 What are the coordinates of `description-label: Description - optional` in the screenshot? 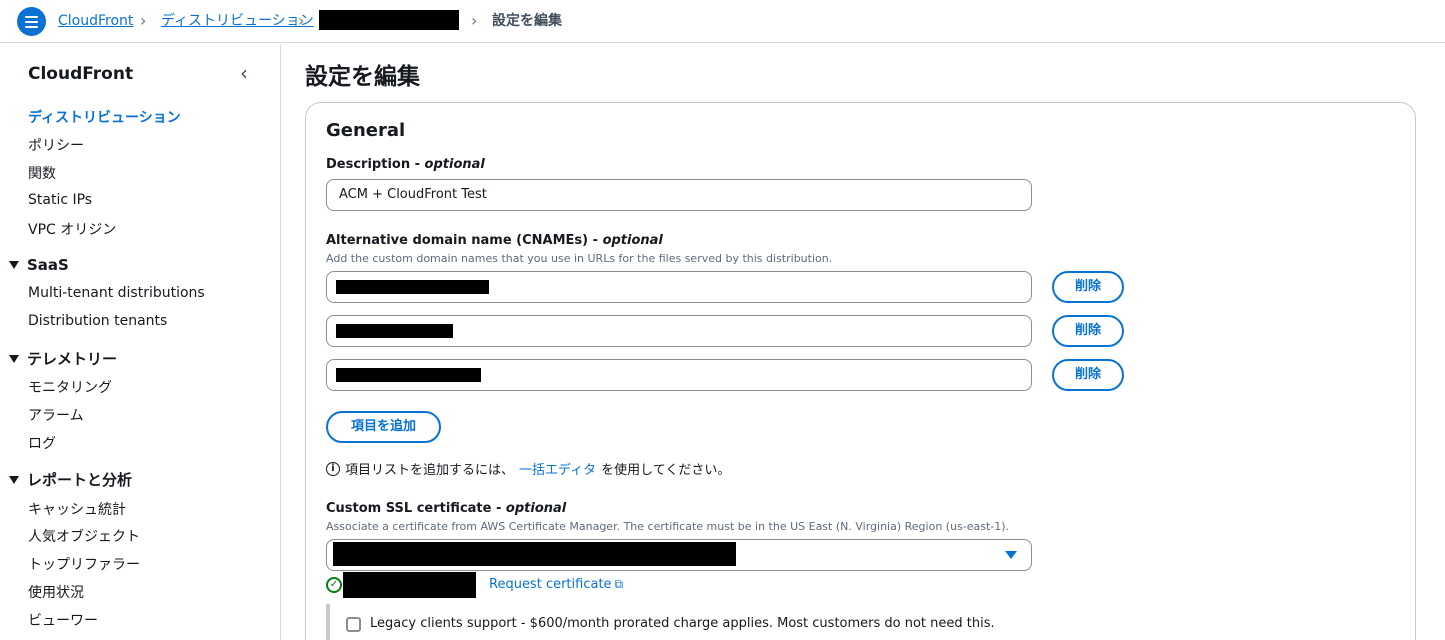 It's located at (405, 164).